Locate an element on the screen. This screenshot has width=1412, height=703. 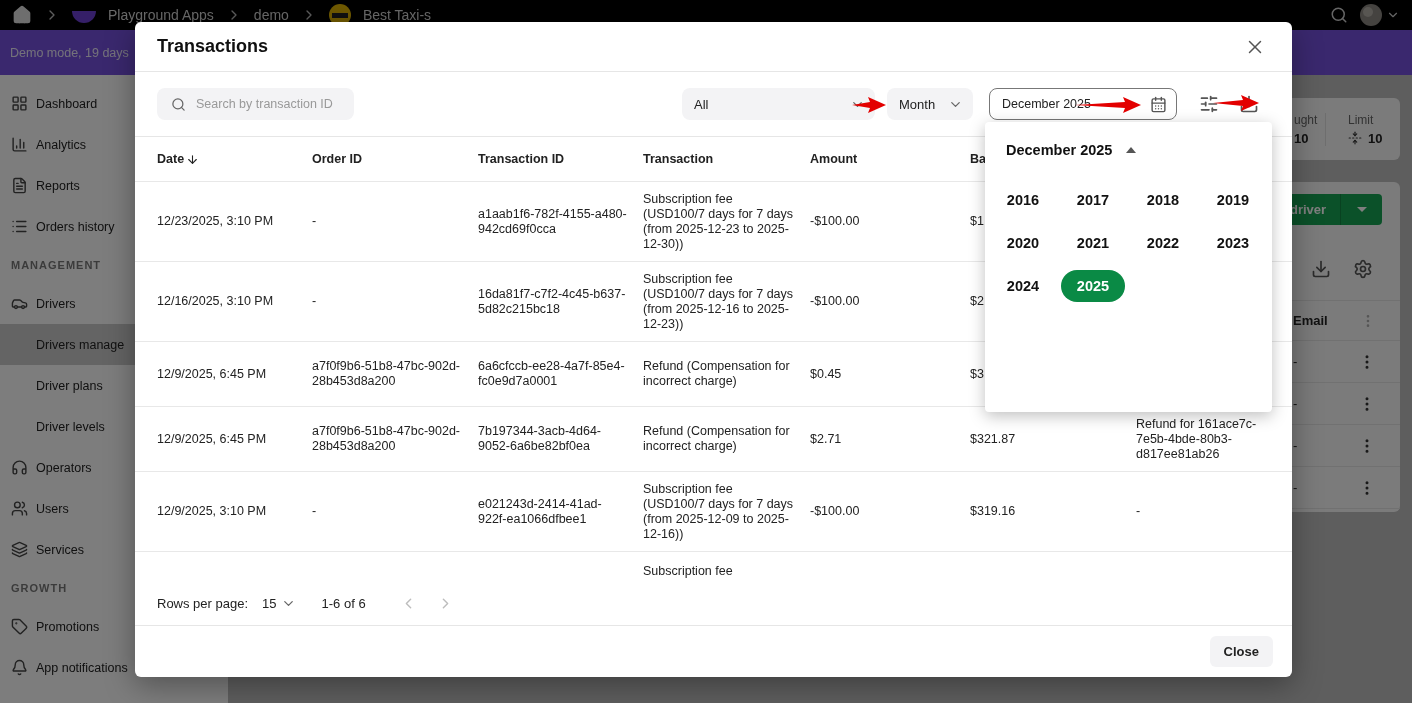
table-cell-text: Subscription fee is located at coordinates (688, 571).